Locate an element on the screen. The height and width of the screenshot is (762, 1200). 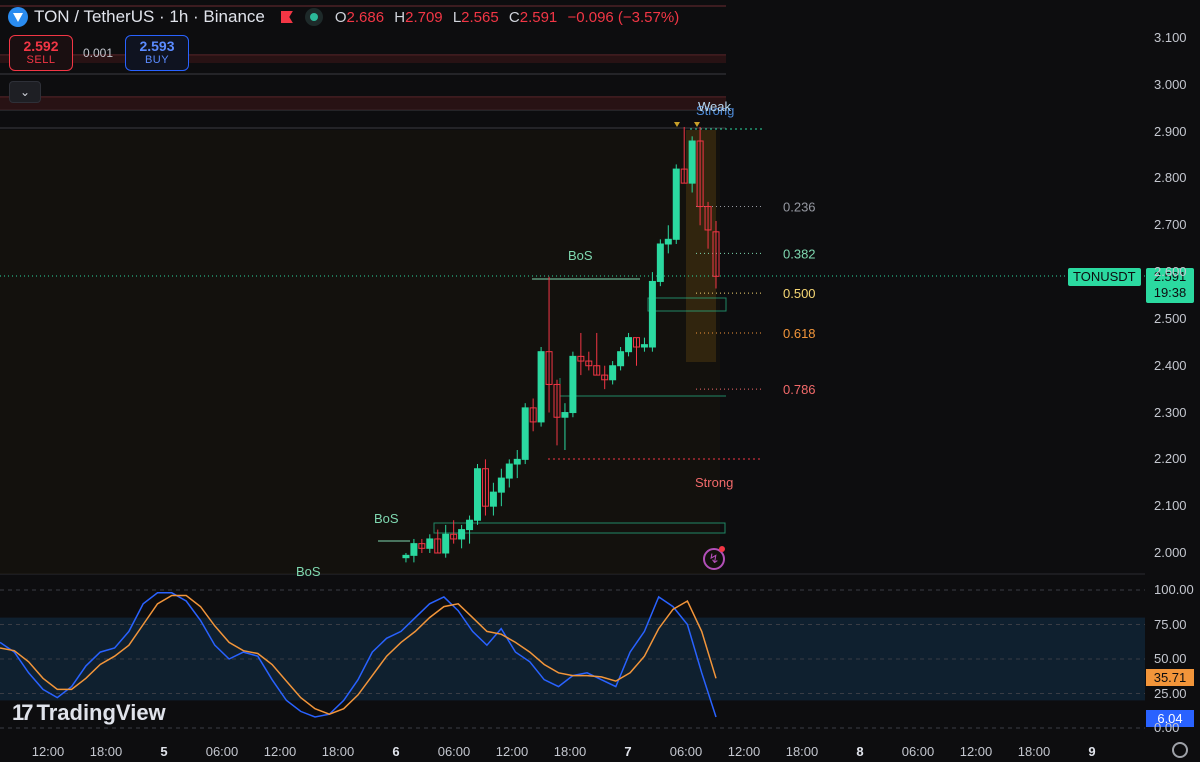
change-value: −0.096 (−3.57%) is located at coordinates (623, 17).